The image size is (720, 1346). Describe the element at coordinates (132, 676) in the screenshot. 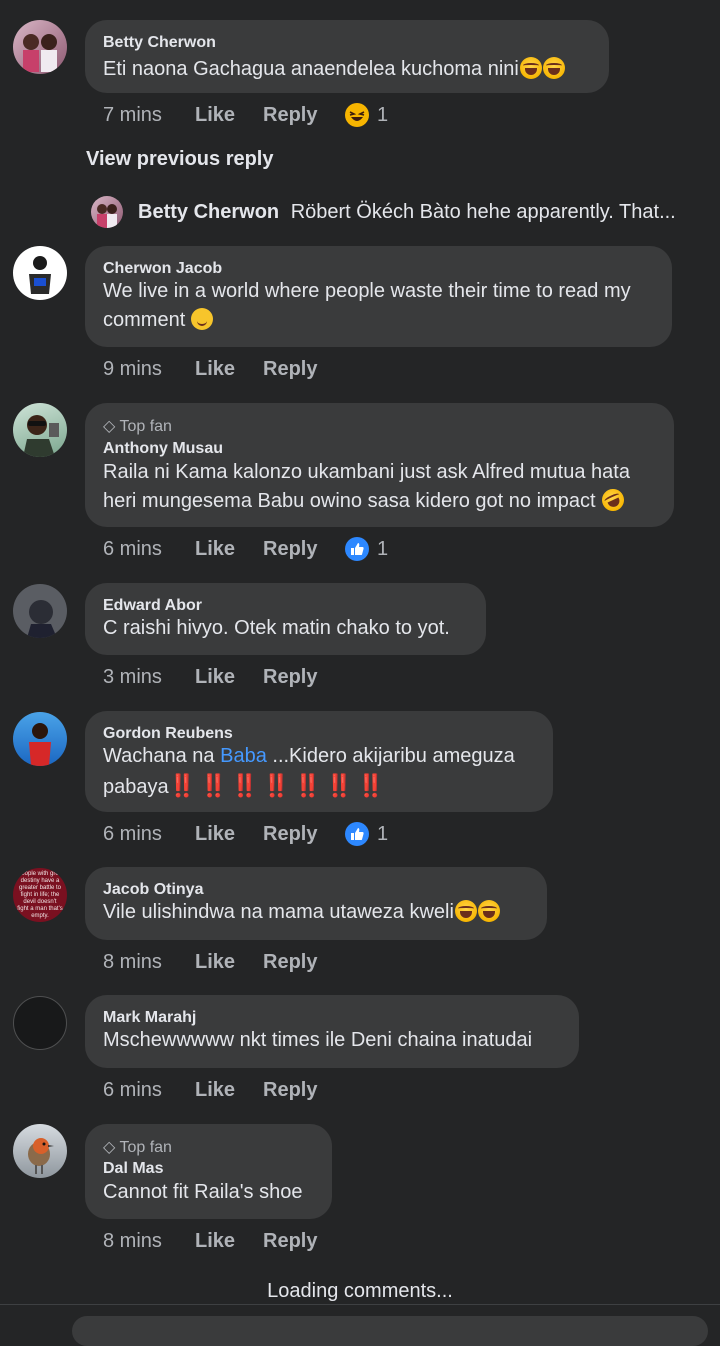

I see `timestamp: 3 mins` at that location.